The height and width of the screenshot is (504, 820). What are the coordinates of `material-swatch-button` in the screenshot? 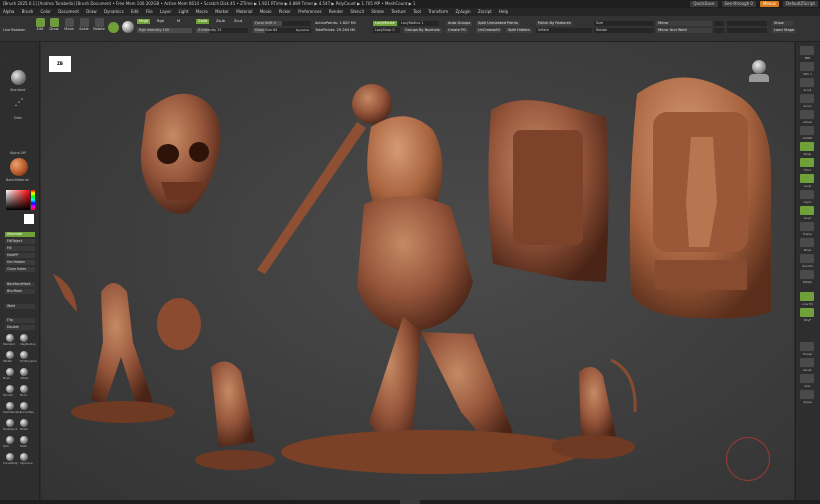 It's located at (113, 27).